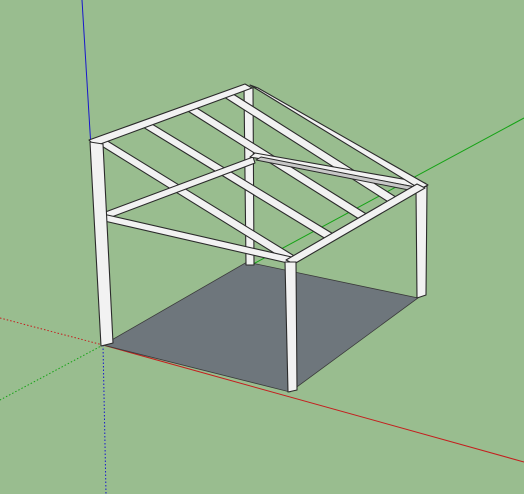 Image resolution: width=524 pixels, height=494 pixels. What do you see at coordinates (104, 419) in the screenshot?
I see `blue-axis-negative` at bounding box center [104, 419].